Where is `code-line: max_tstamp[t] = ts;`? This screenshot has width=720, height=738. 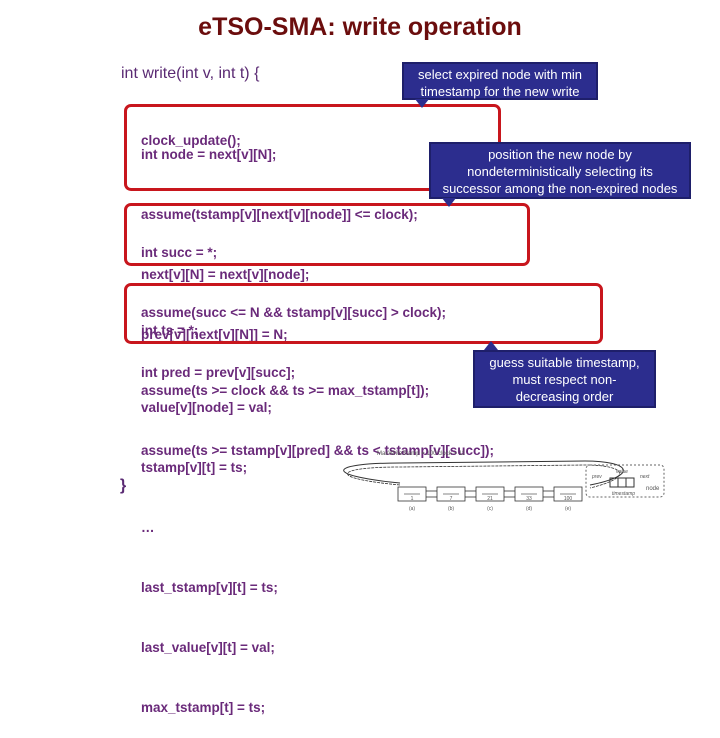 code-line: max_tstamp[t] = ts; is located at coordinates (203, 707).